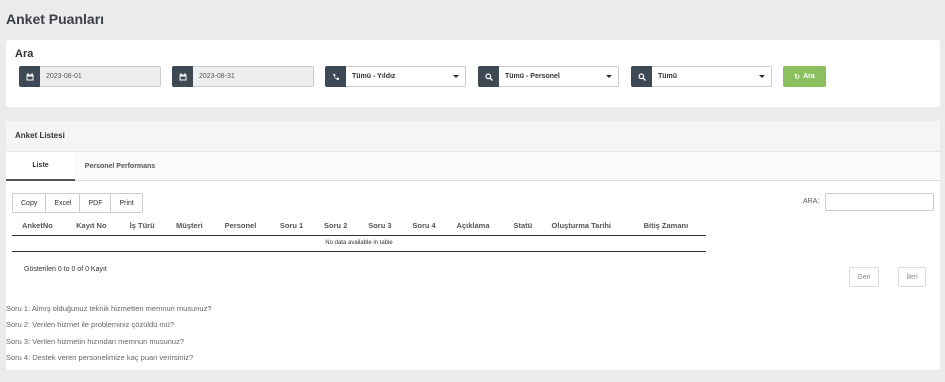 This screenshot has width=945, height=382. I want to click on end-date-input: 2023-08-31, so click(253, 76).